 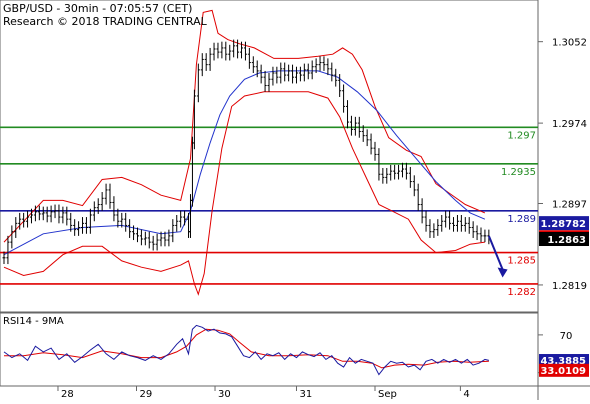 I want to click on chart-subtitle: Research © 2018 TRADING CENTRAL, so click(x=105, y=21).